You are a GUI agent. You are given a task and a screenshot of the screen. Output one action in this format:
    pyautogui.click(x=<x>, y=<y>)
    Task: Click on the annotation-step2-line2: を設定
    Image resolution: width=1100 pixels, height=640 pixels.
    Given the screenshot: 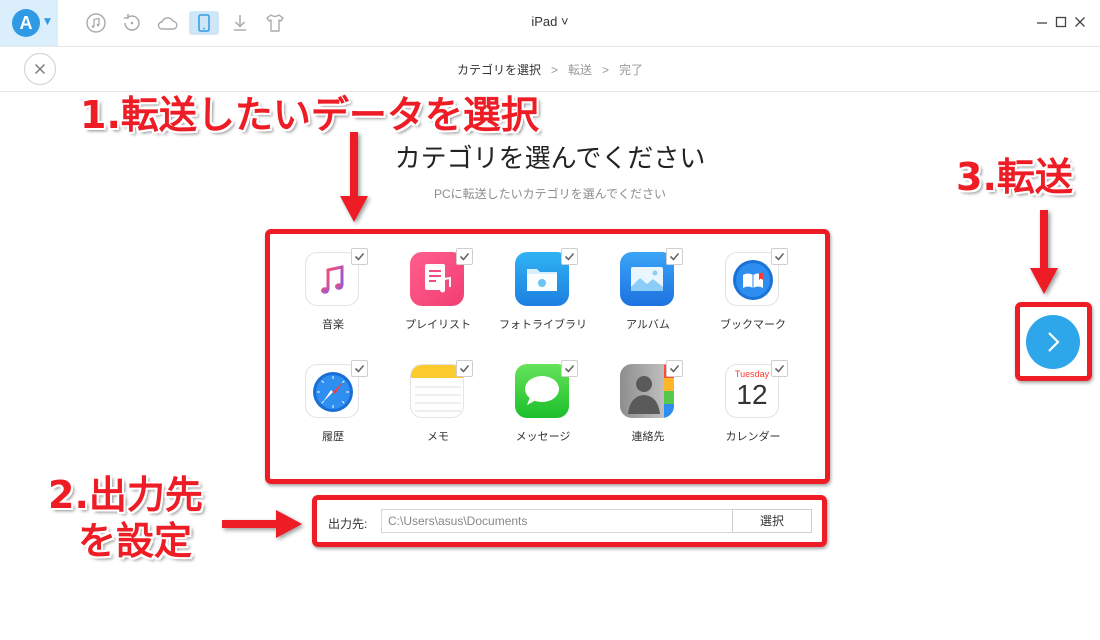 What is the action you would take?
    pyautogui.click(x=135, y=541)
    